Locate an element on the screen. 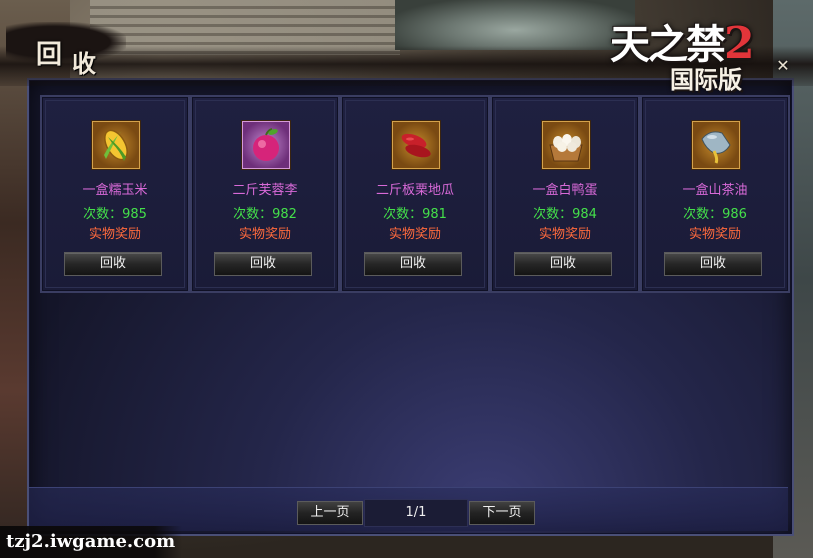 The image size is (813, 558). prev-page-button: 上一页 is located at coordinates (330, 513).